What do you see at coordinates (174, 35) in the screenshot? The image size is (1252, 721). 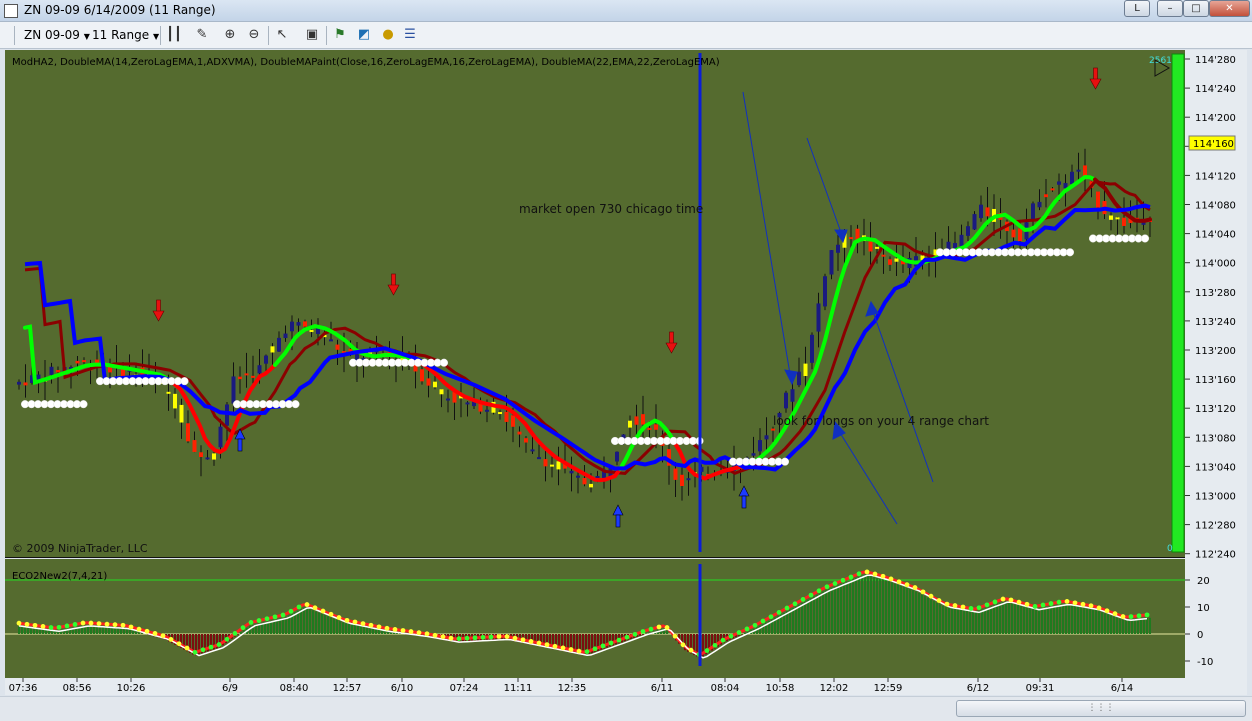 I see `bar-type-icon: ┃┃` at bounding box center [174, 35].